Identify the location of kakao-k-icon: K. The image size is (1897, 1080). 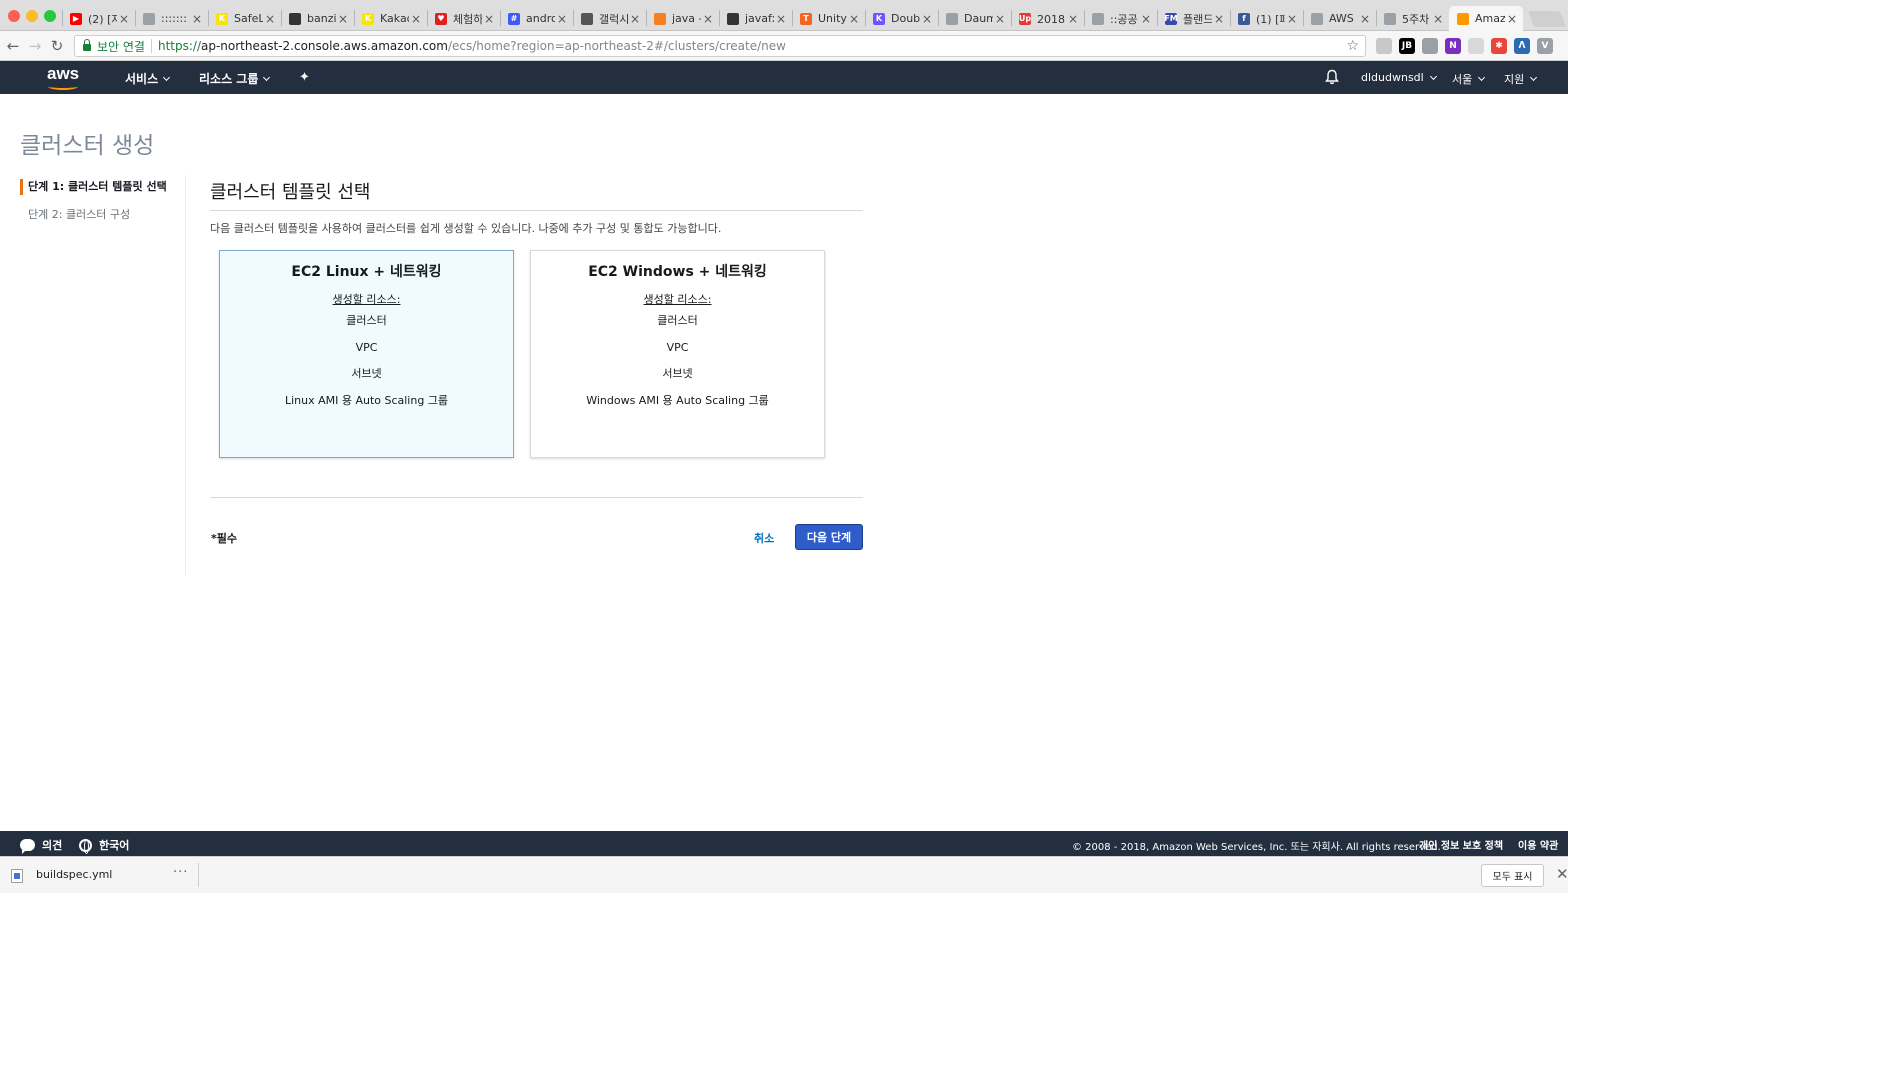
(222, 18).